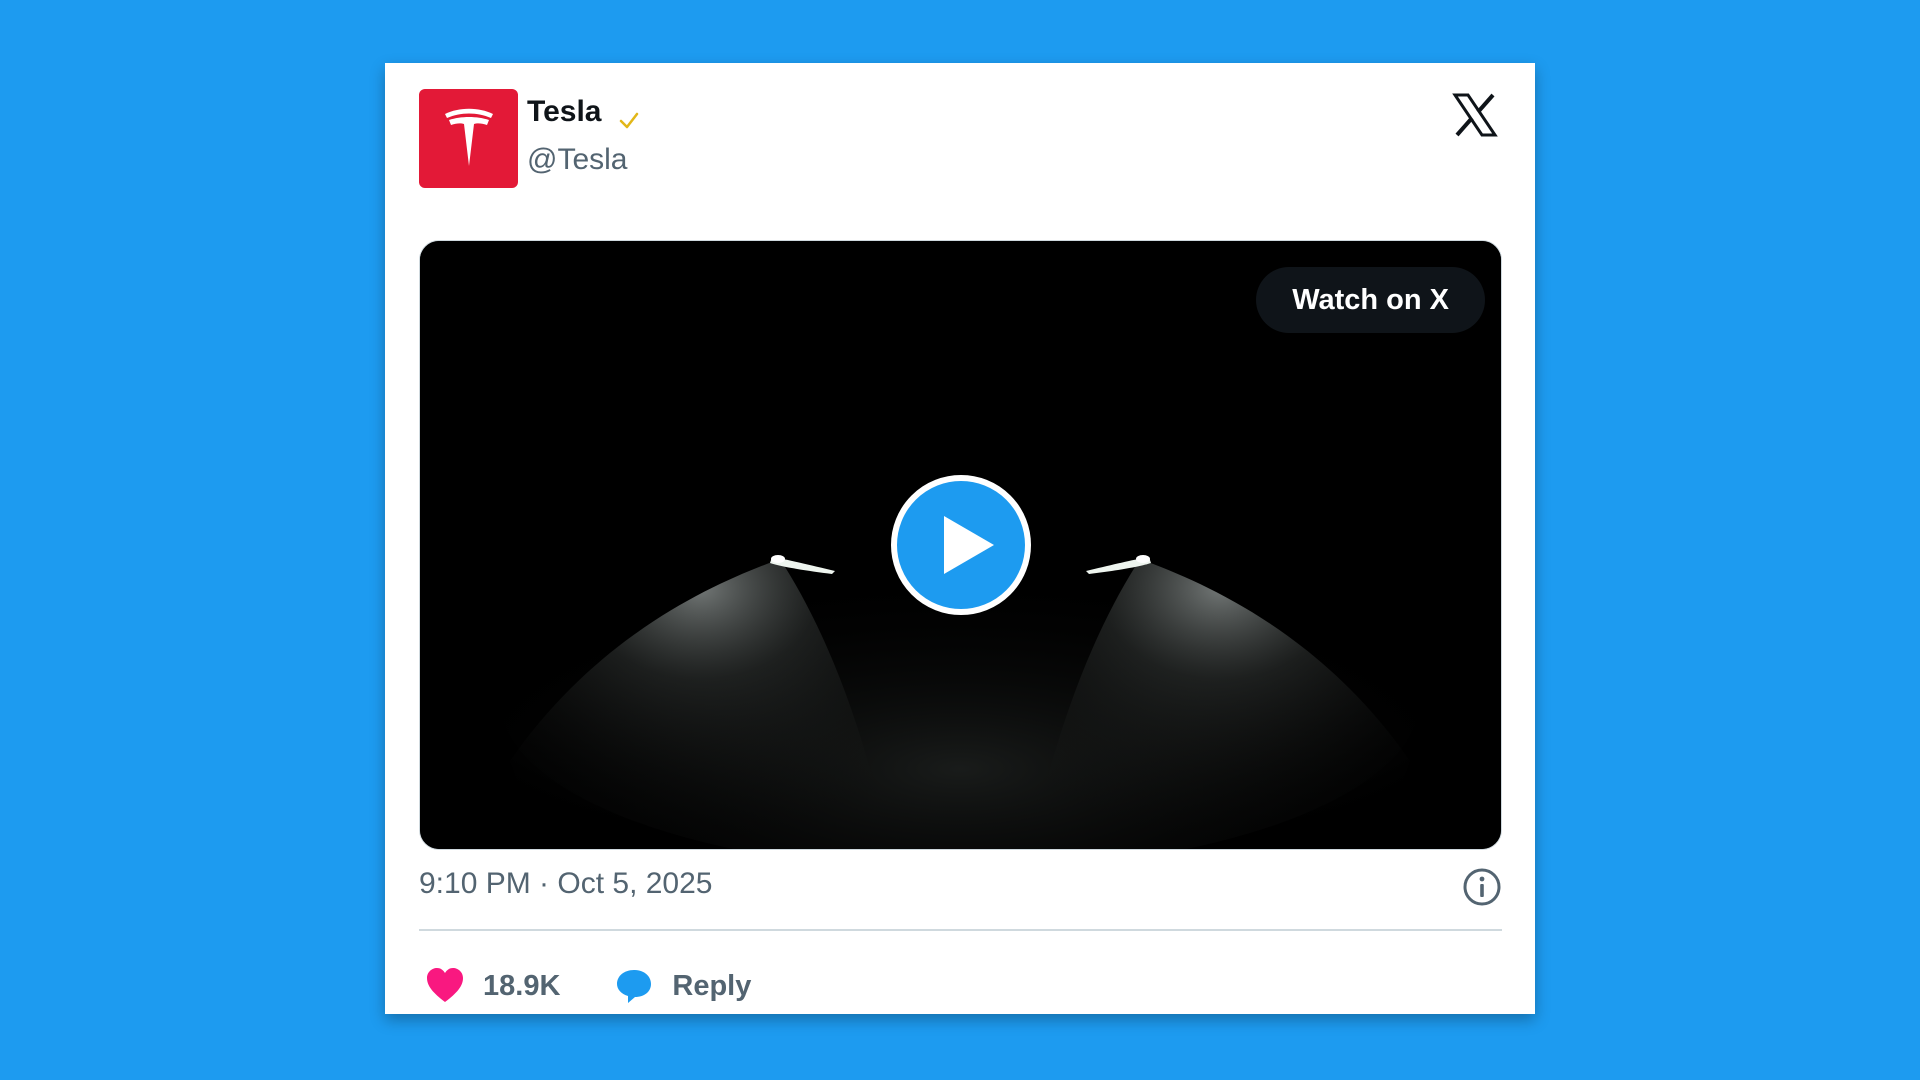  I want to click on watch-on-x-button: Watch on X, so click(1370, 300).